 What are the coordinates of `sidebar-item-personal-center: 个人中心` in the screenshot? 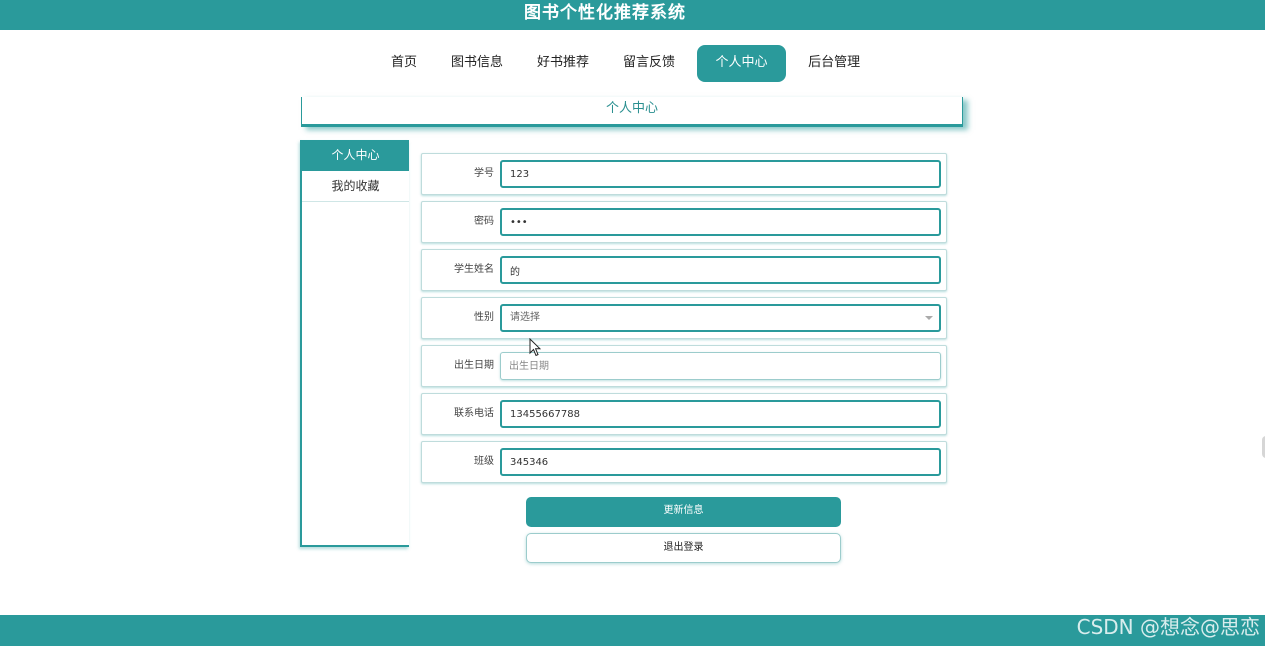 It's located at (355, 155).